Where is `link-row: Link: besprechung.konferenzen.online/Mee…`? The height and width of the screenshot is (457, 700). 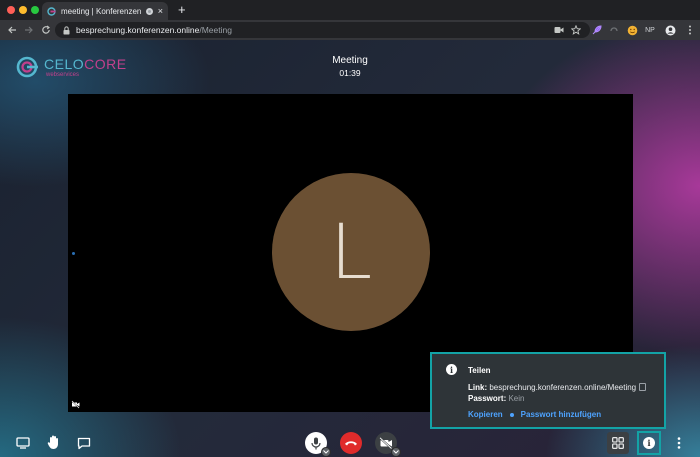 link-row: Link: besprechung.konferenzen.online/Mee… is located at coordinates (557, 387).